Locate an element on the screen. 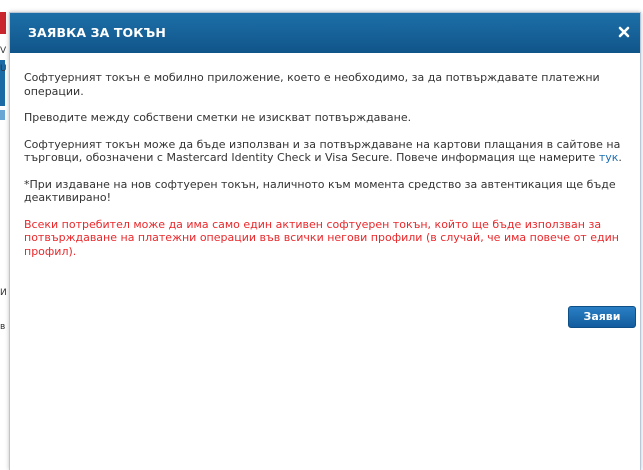 The width and height of the screenshot is (643, 470). more-info-link: тук is located at coordinates (609, 157).